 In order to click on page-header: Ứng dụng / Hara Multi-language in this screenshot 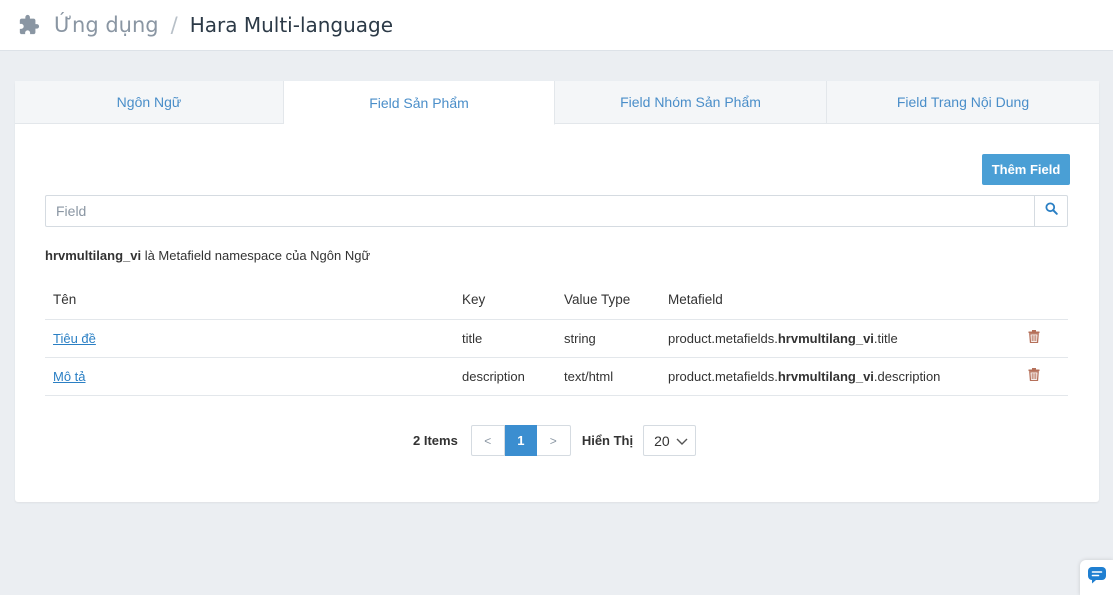, I will do `click(556, 25)`.